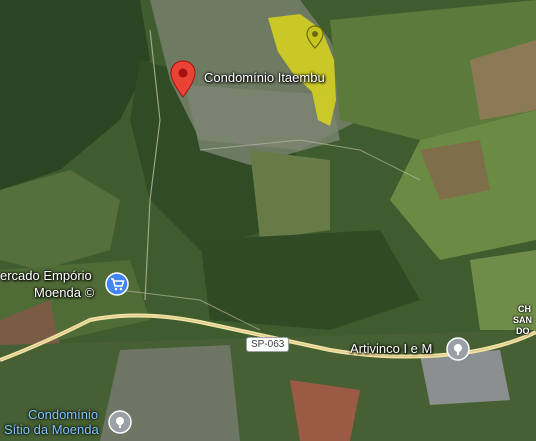 The image size is (536, 441). Describe the element at coordinates (268, 344) in the screenshot. I see `route-shield-sp-063: SP-063` at that location.